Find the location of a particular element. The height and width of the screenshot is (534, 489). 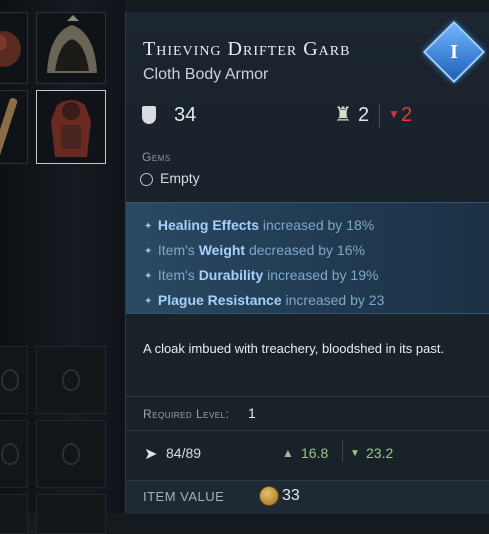

body-armor-icon is located at coordinates (71, 128).